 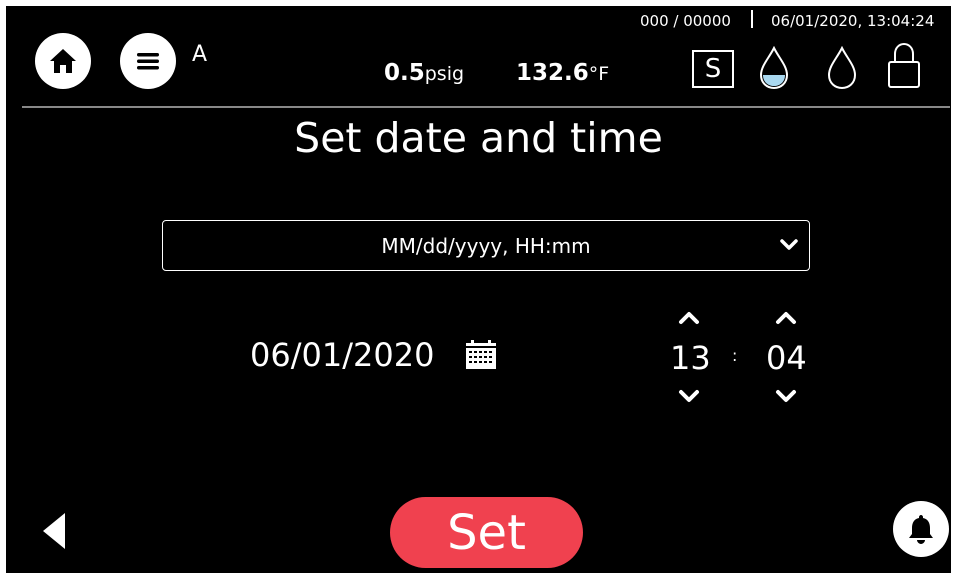 What do you see at coordinates (689, 396) in the screenshot?
I see `hour-down-icon` at bounding box center [689, 396].